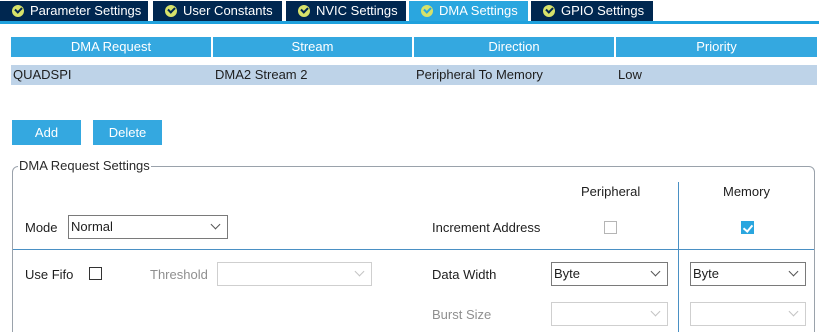 Image resolution: width=819 pixels, height=332 pixels. What do you see at coordinates (630, 74) in the screenshot?
I see `cell-priority: Low` at bounding box center [630, 74].